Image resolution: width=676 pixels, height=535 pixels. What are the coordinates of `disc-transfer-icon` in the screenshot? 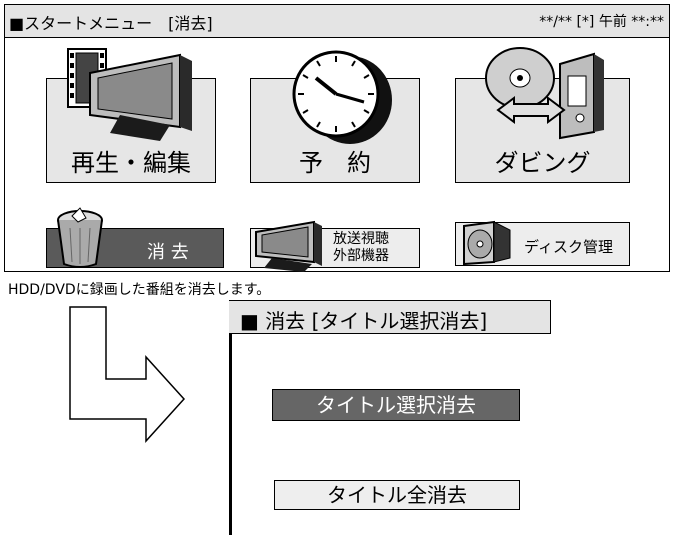 It's located at (544, 93).